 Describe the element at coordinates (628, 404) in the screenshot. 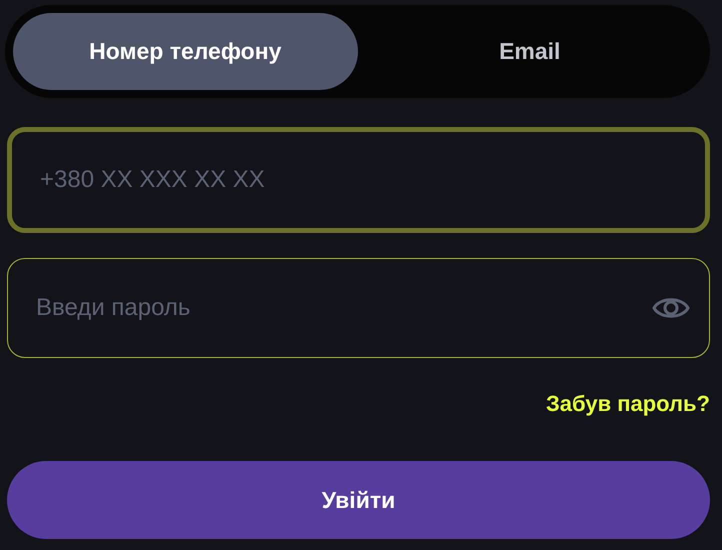

I see `forgot-password-link: Забув пароль?` at that location.